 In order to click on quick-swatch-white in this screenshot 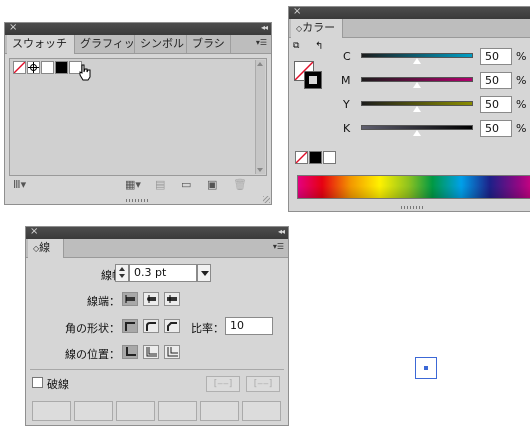, I will do `click(329, 157)`.